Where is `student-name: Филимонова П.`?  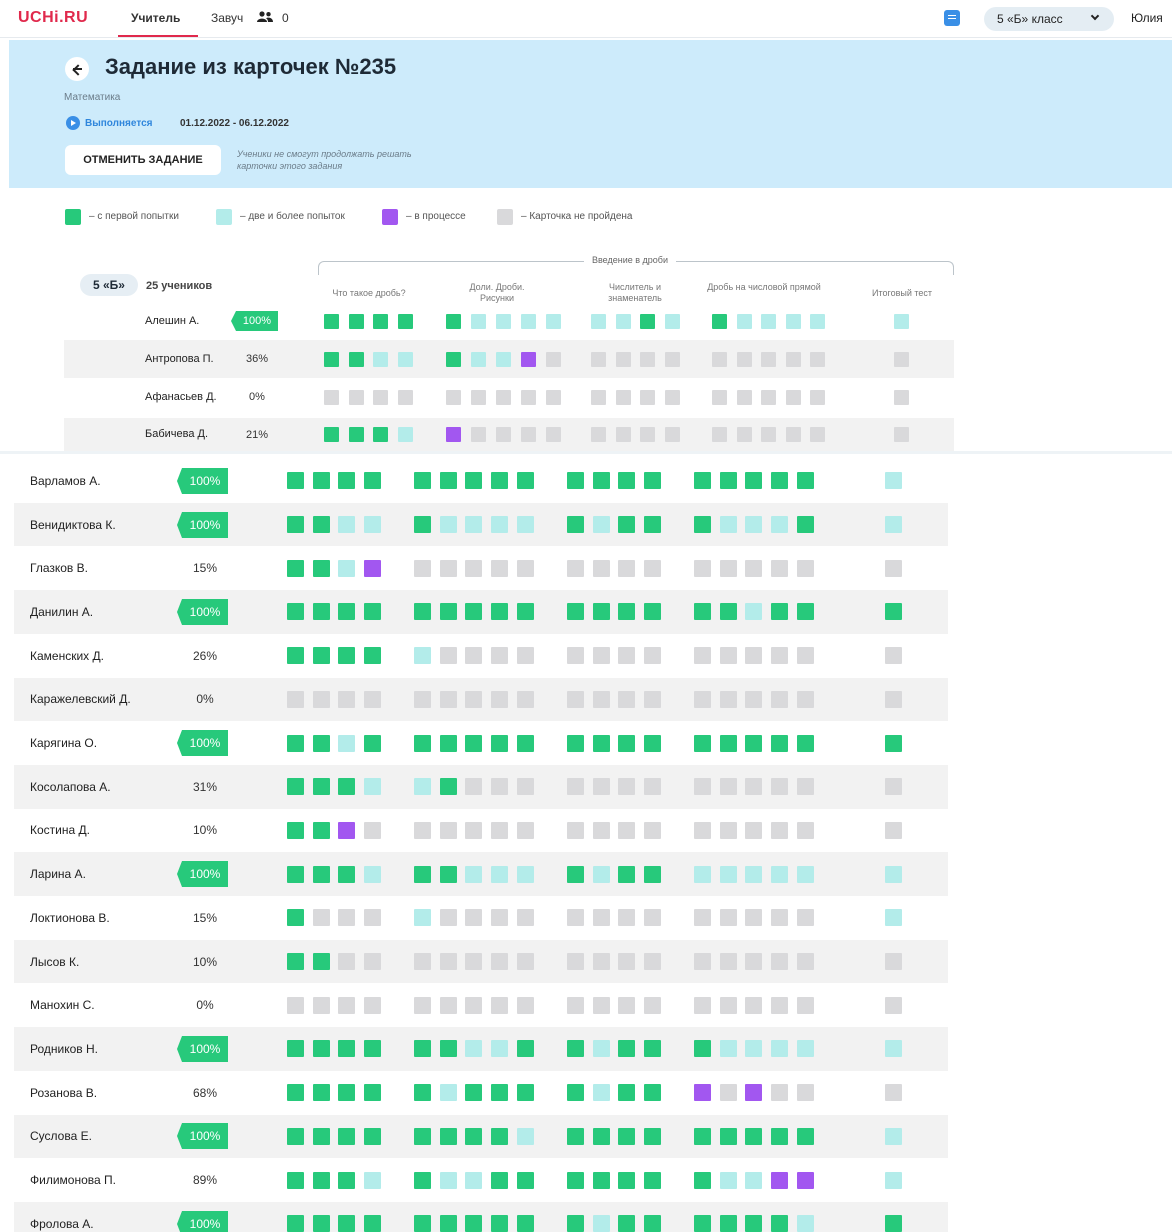 student-name: Филимонова П. is located at coordinates (73, 1180).